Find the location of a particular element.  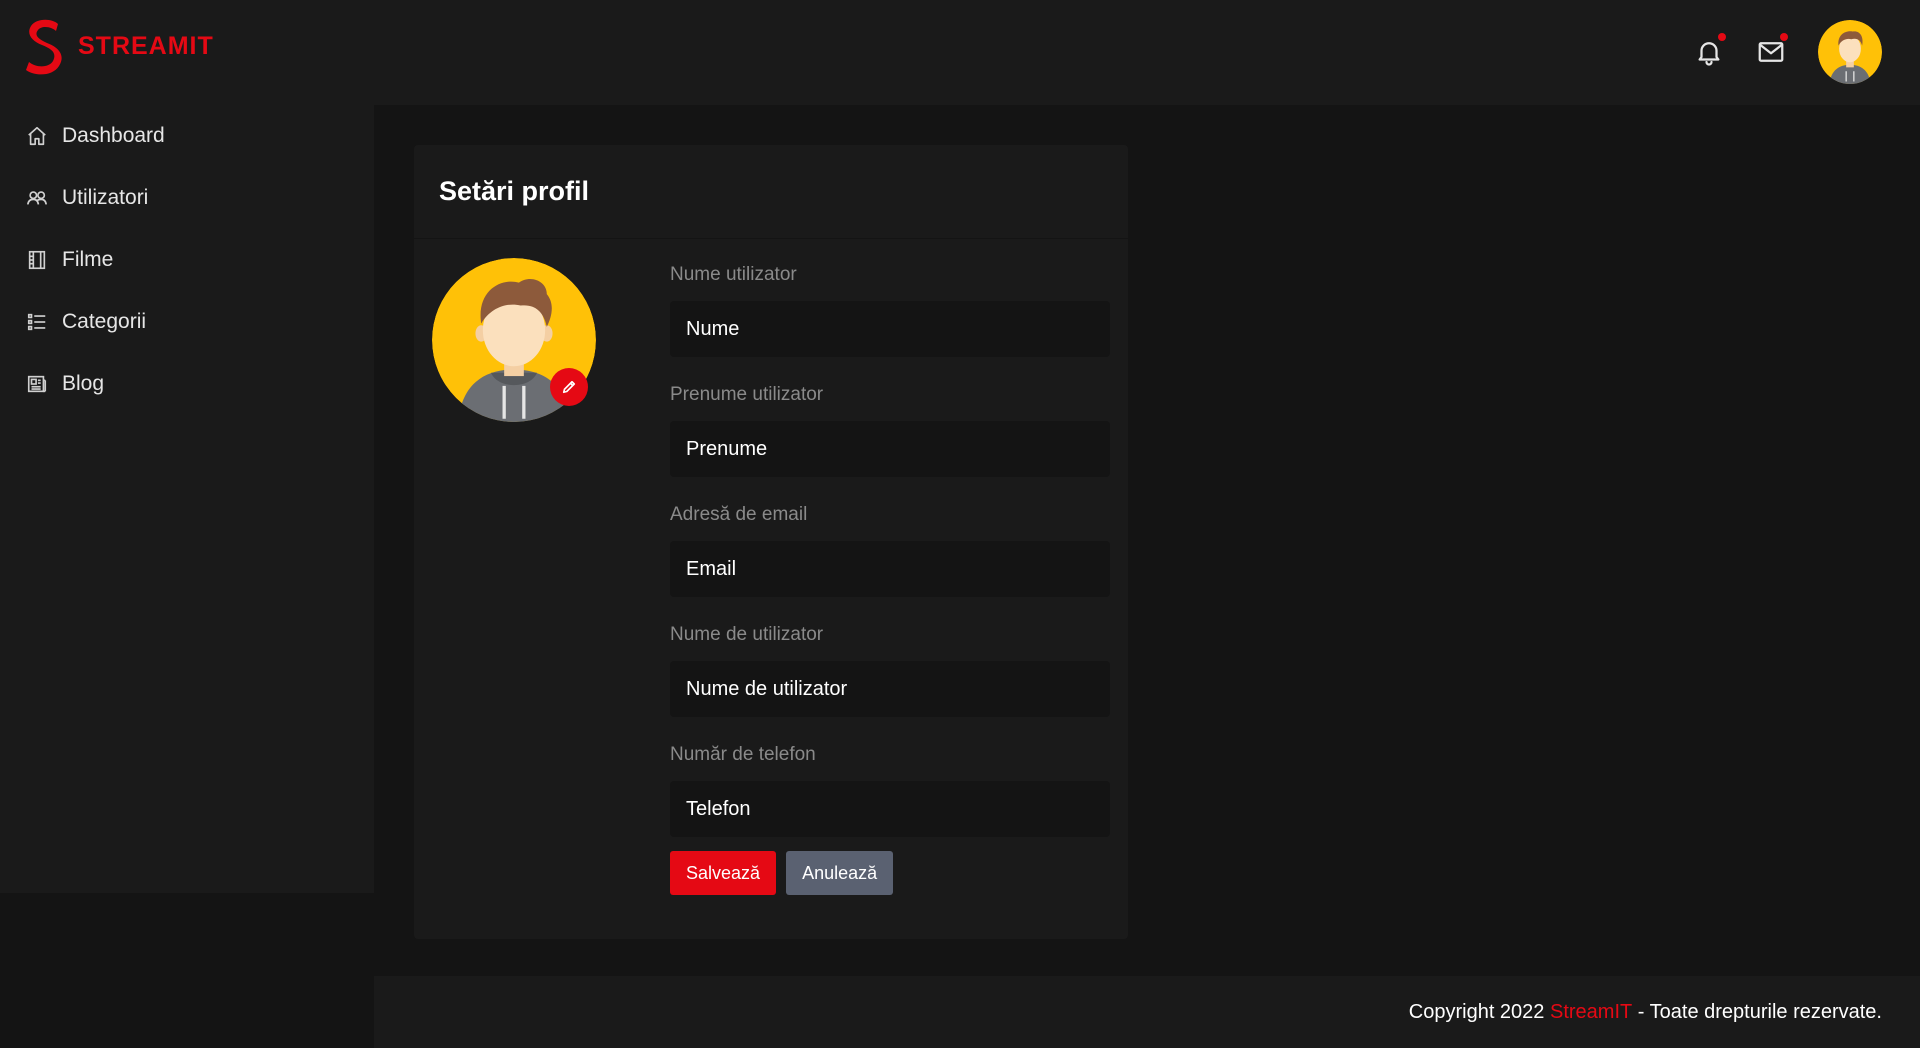

avatar-icon is located at coordinates (1850, 52).